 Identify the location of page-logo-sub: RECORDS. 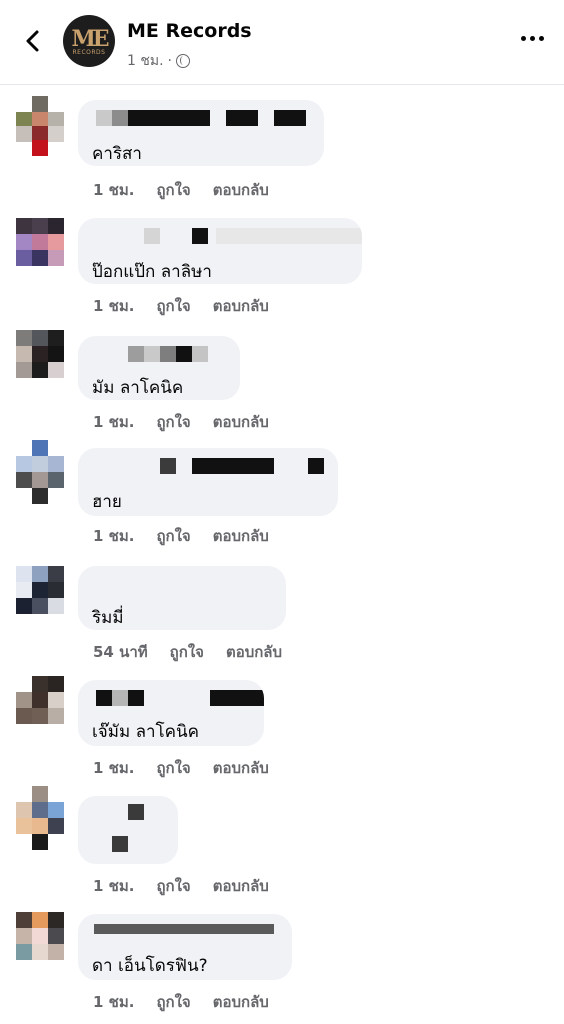
(89, 52).